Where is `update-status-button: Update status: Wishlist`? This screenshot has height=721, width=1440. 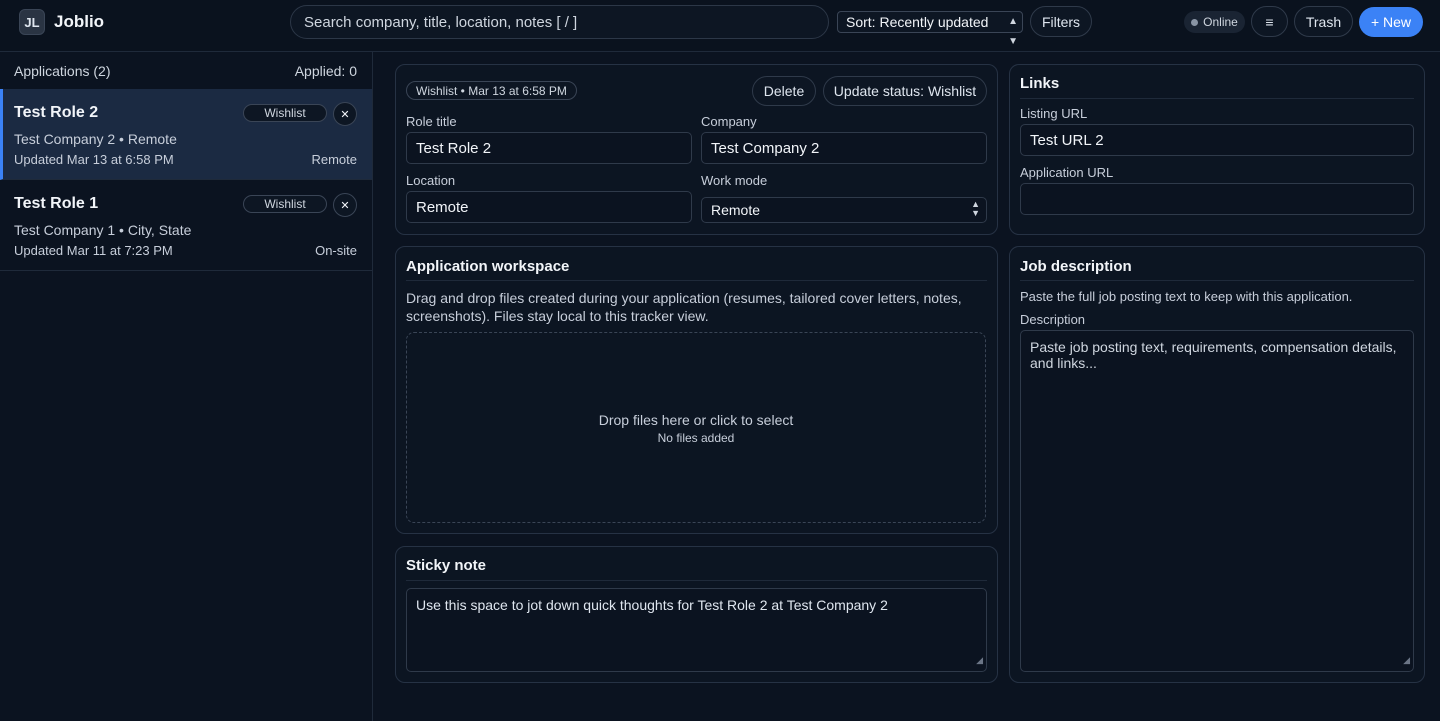
update-status-button: Update status: Wishlist is located at coordinates (905, 91).